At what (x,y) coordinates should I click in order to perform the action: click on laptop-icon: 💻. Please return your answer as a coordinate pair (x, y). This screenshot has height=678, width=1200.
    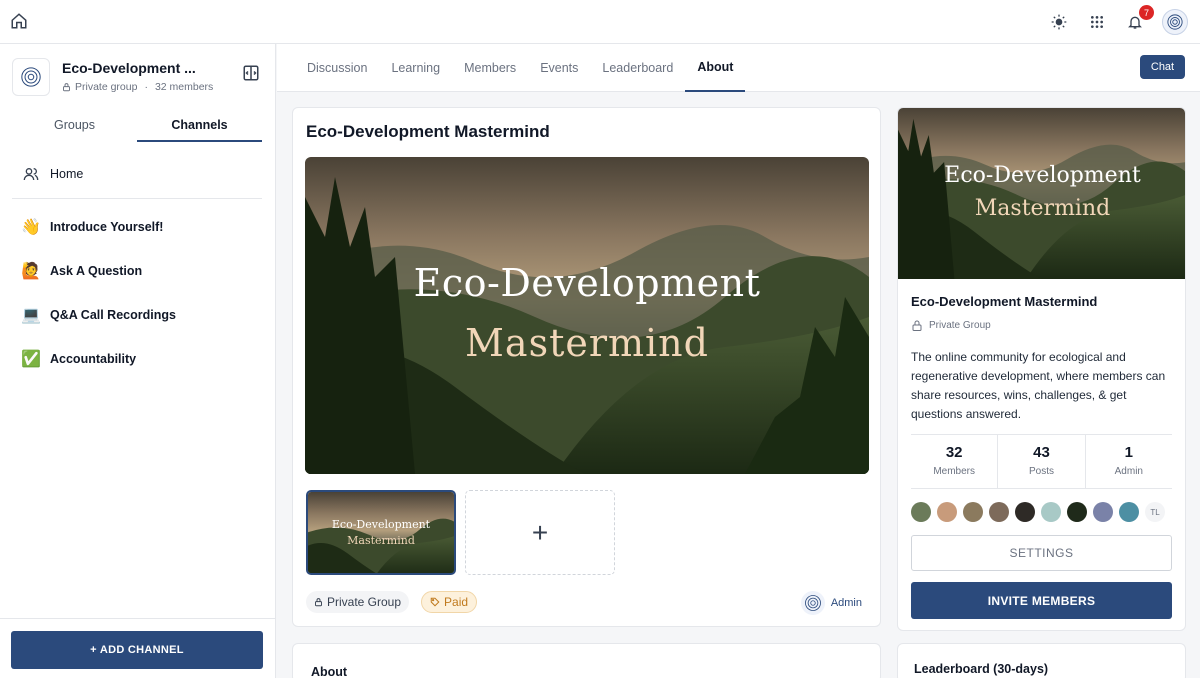
    Looking at the image, I should click on (31, 315).